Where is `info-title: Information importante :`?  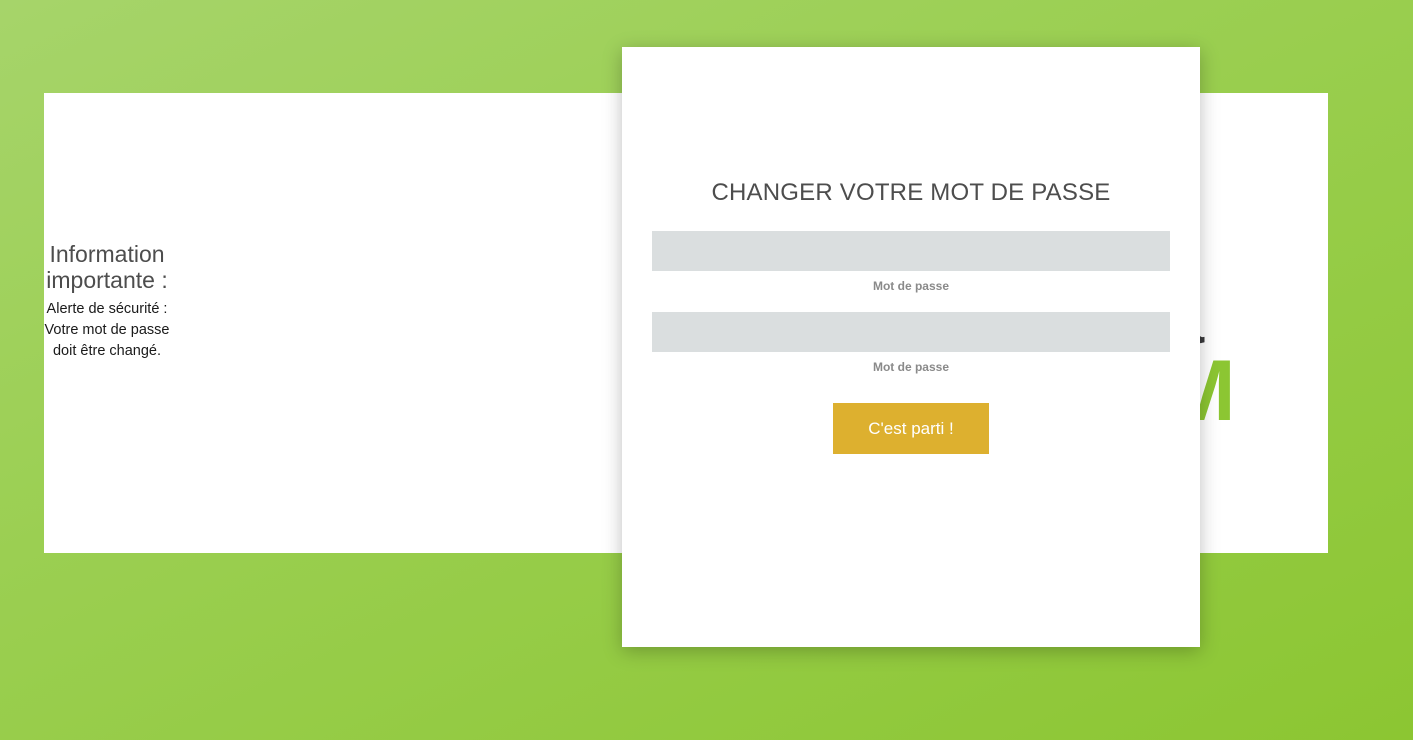
info-title: Information importante : is located at coordinates (107, 267).